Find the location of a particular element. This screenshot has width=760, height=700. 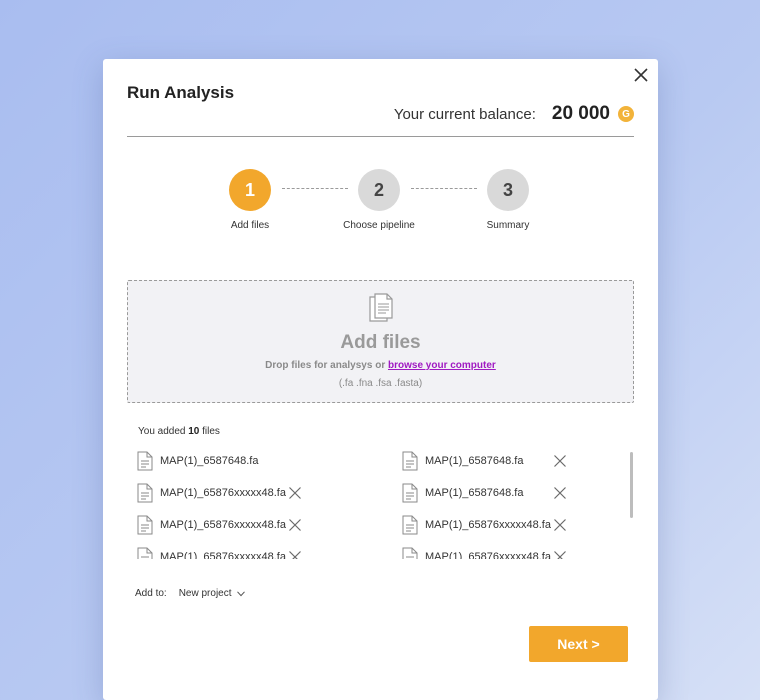

balance-label: Your current balance: is located at coordinates (464, 114).